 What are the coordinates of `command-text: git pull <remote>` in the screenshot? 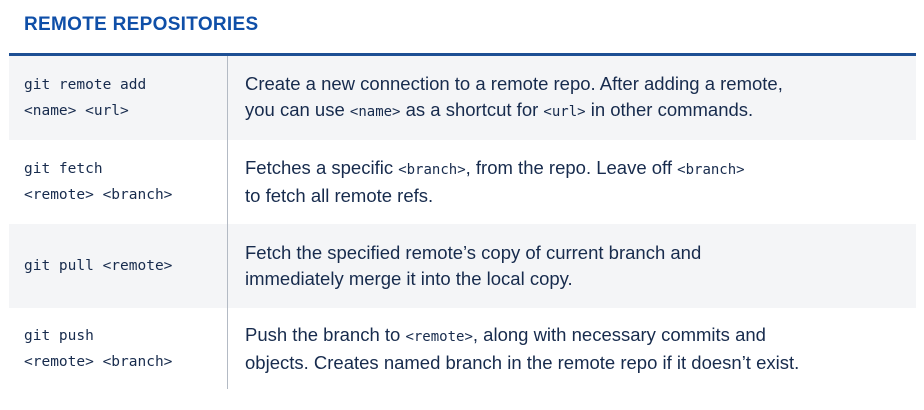 It's located at (98, 266).